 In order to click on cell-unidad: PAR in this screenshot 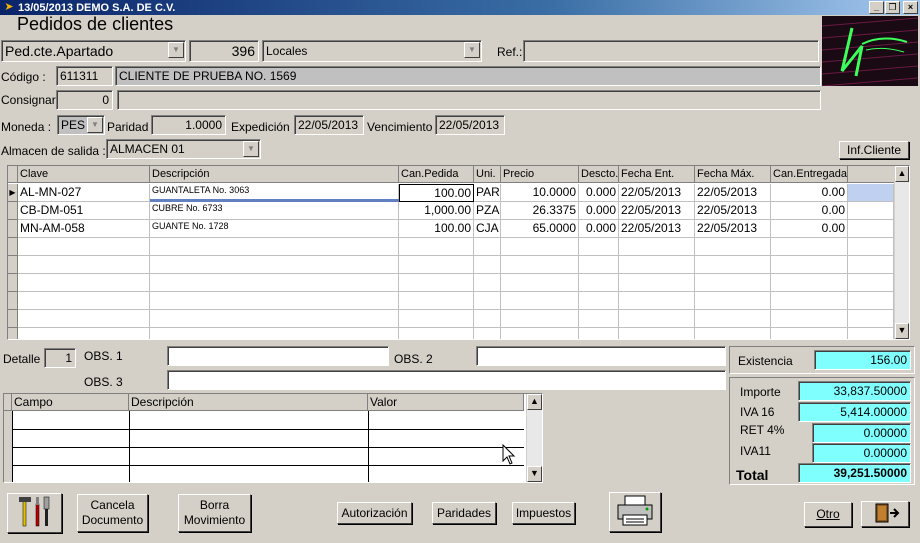, I will do `click(487, 193)`.